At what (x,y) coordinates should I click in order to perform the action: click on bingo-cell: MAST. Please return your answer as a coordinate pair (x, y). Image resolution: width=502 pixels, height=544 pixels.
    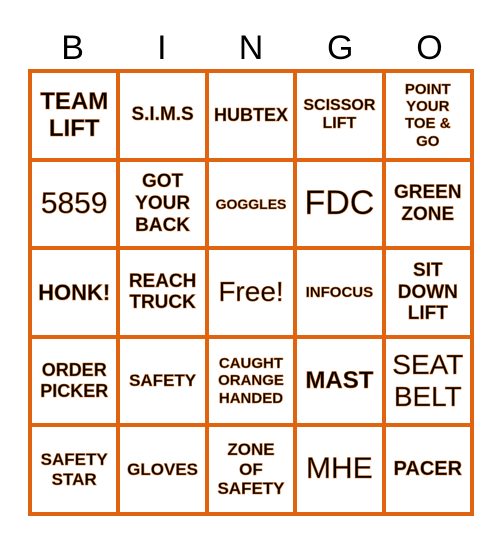
    Looking at the image, I should click on (339, 381).